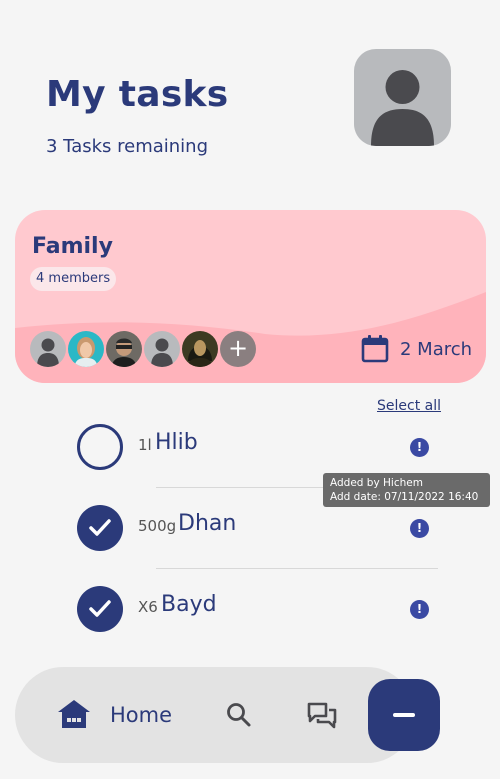 The height and width of the screenshot is (779, 500). Describe the element at coordinates (74, 714) in the screenshot. I see `home-icon` at that location.